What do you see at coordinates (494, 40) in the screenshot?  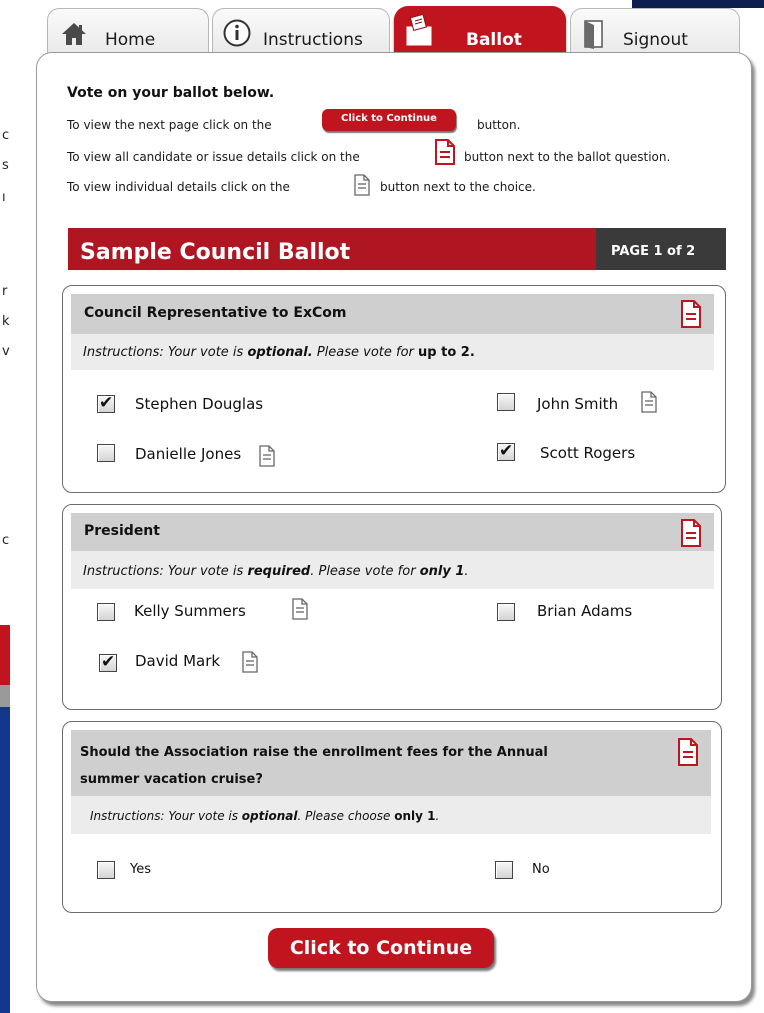 I see `tab-ballot-label: Ballot` at bounding box center [494, 40].